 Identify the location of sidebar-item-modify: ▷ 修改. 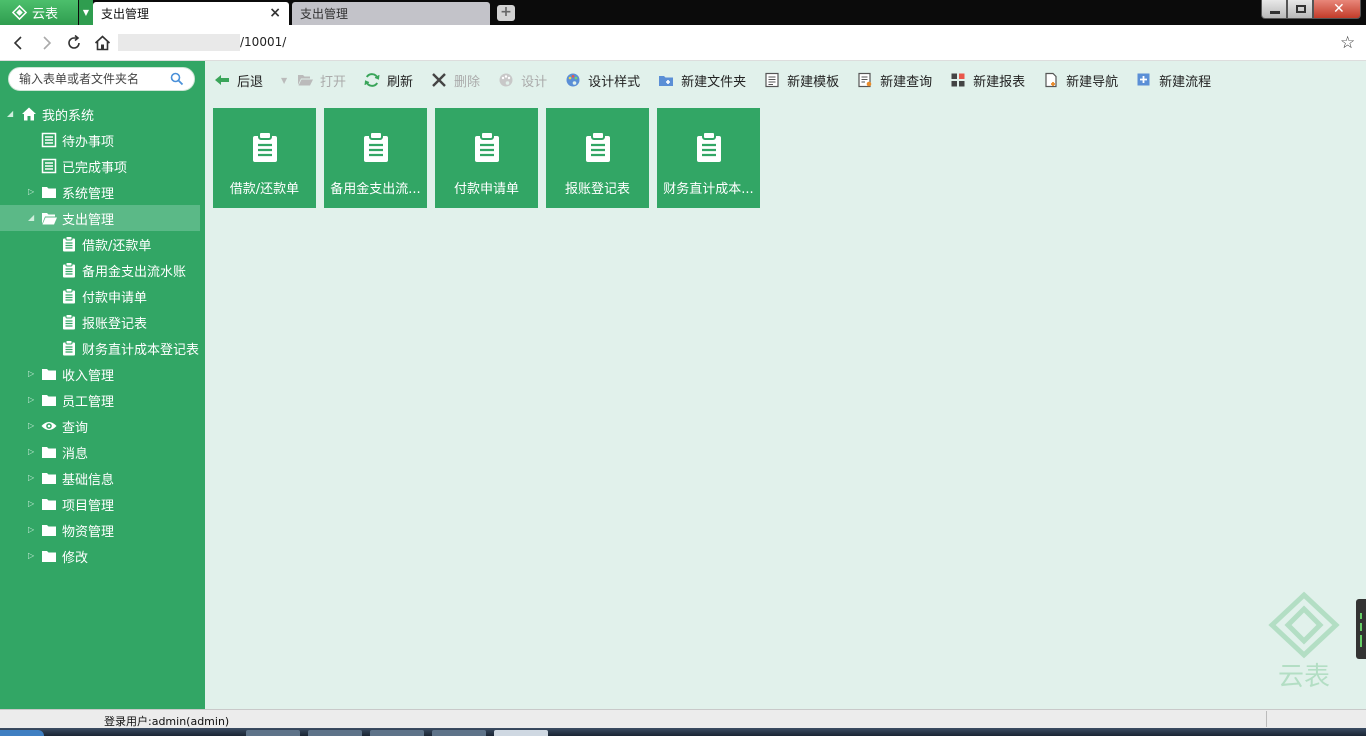
(102, 556).